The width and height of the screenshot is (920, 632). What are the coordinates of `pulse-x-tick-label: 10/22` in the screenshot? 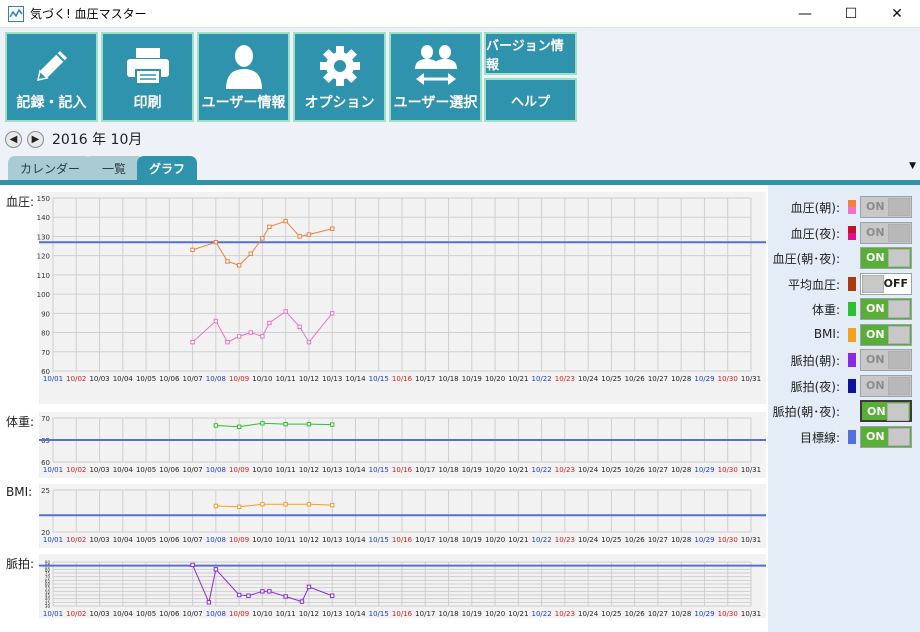 It's located at (542, 614).